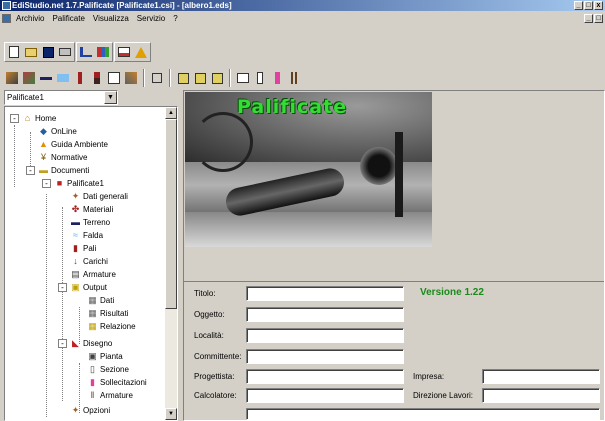 The width and height of the screenshot is (605, 421). I want to click on rebar-icon, so click(294, 78).